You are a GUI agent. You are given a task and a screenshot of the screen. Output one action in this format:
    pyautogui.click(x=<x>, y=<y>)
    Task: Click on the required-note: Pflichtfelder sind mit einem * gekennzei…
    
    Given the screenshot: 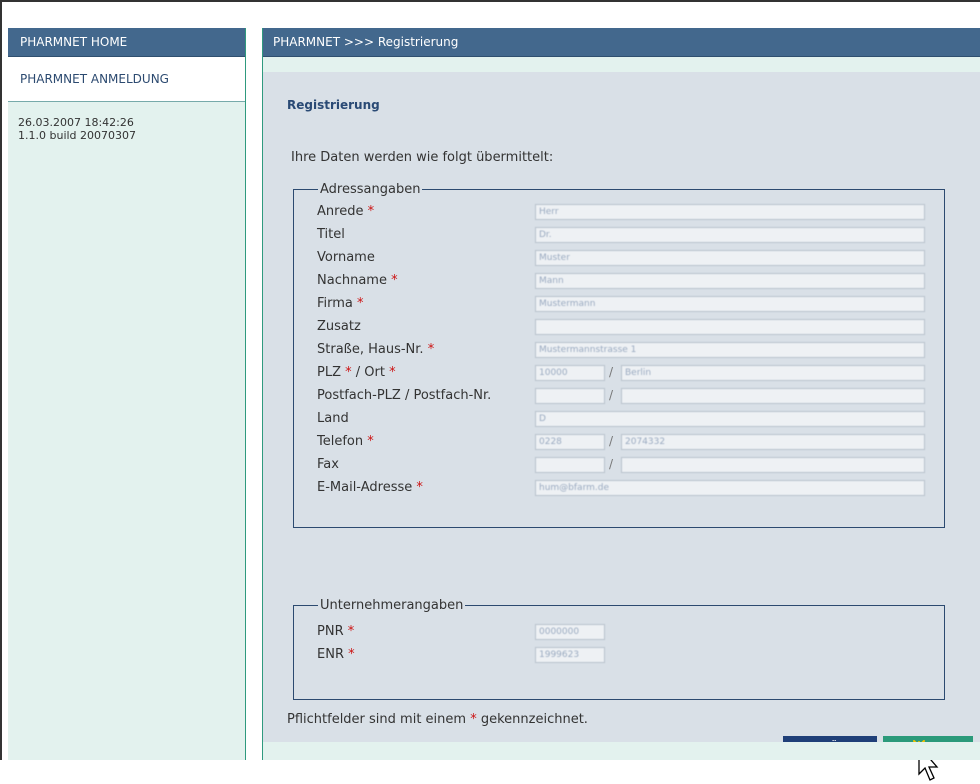 What is the action you would take?
    pyautogui.click(x=437, y=719)
    